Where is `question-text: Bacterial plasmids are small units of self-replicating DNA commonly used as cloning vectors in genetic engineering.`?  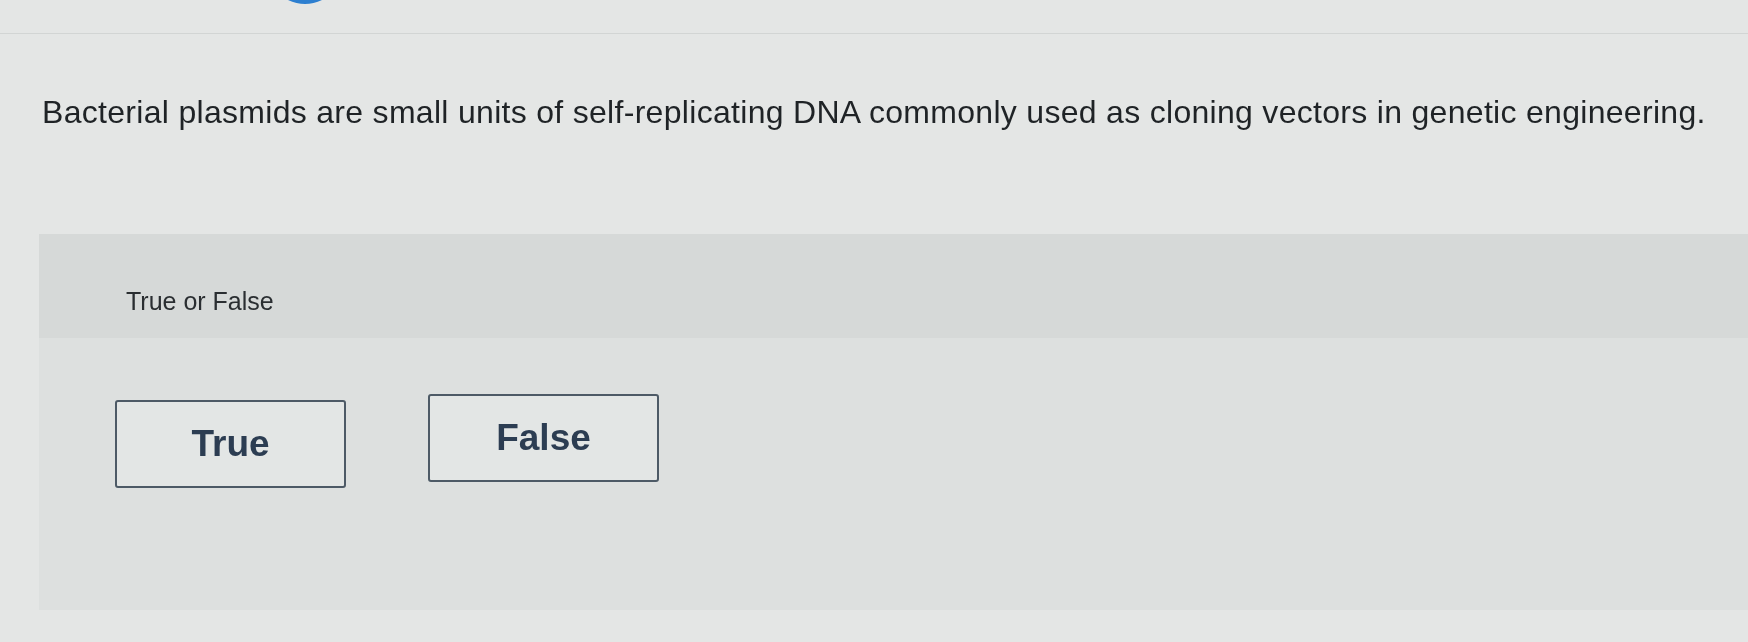
question-text: Bacterial plasmids are small units of self-replicating DNA commonly used as cloning vectors in genetic engineering. is located at coordinates (874, 112).